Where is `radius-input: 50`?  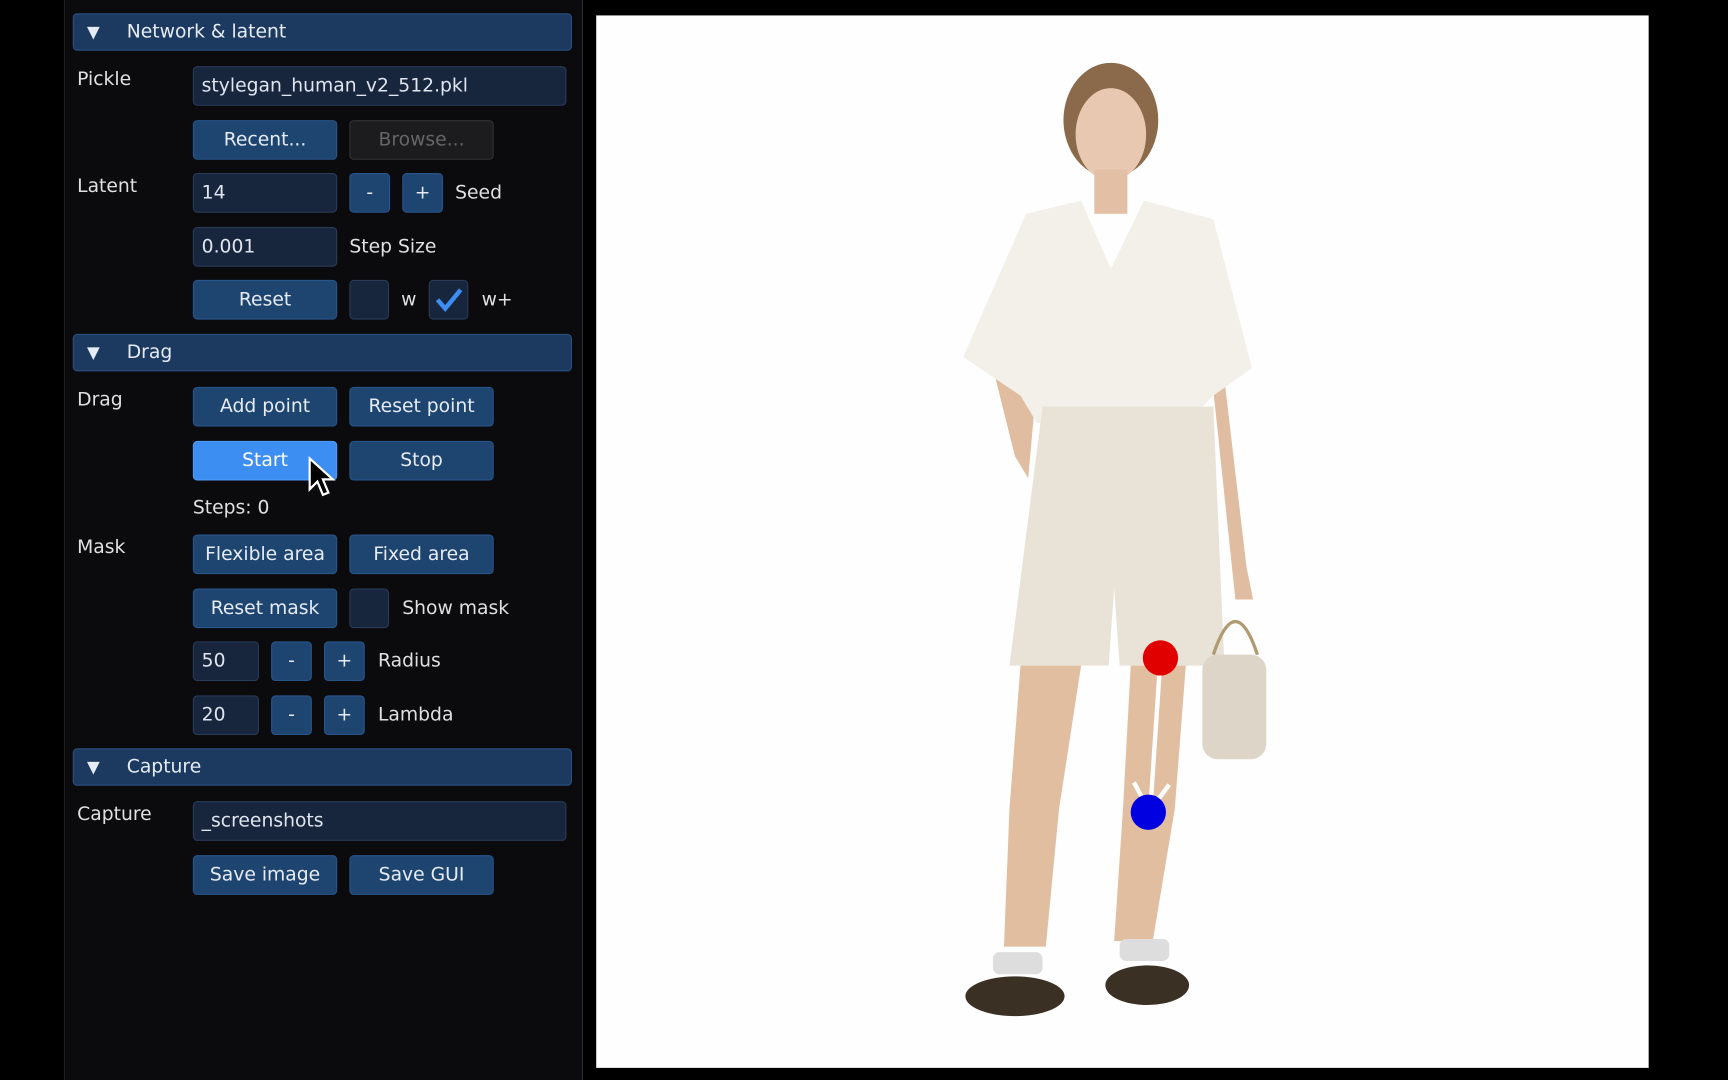 radius-input: 50 is located at coordinates (225, 661).